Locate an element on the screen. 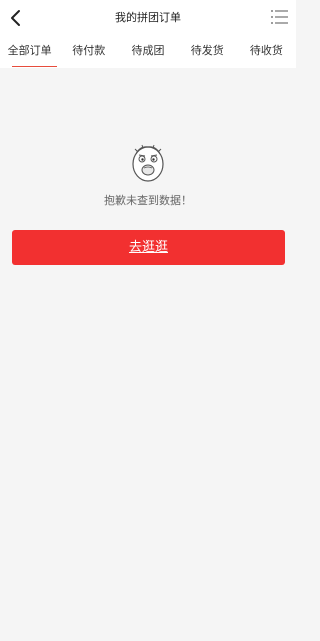 The image size is (320, 641). tab-pending-payment: 待付款 is located at coordinates (88, 52).